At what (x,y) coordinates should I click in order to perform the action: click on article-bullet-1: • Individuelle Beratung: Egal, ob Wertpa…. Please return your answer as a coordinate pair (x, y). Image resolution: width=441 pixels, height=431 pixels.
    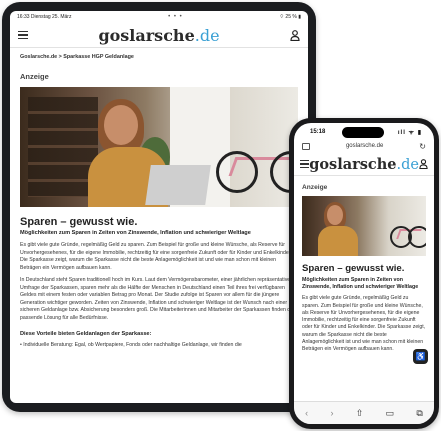
    Looking at the image, I should click on (131, 345).